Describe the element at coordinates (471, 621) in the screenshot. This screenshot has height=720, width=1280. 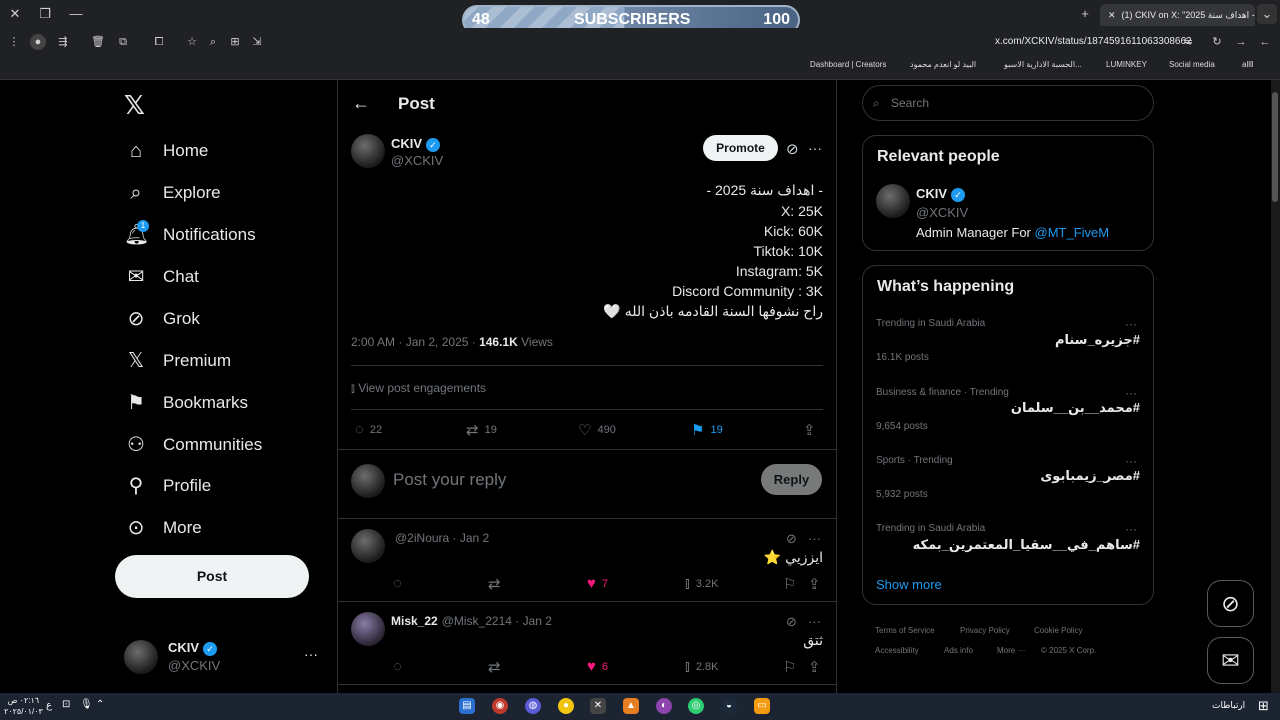
I see `reply-author-handle: Misk_22 @Misk_2214 · Jan 2` at that location.